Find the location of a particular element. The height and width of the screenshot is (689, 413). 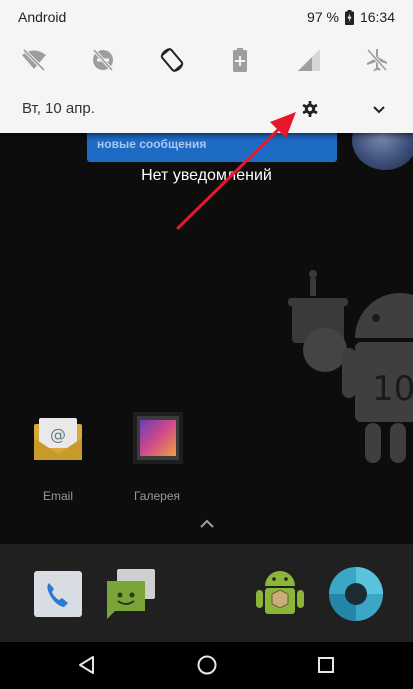

dock-camera is located at coordinates (356, 594).